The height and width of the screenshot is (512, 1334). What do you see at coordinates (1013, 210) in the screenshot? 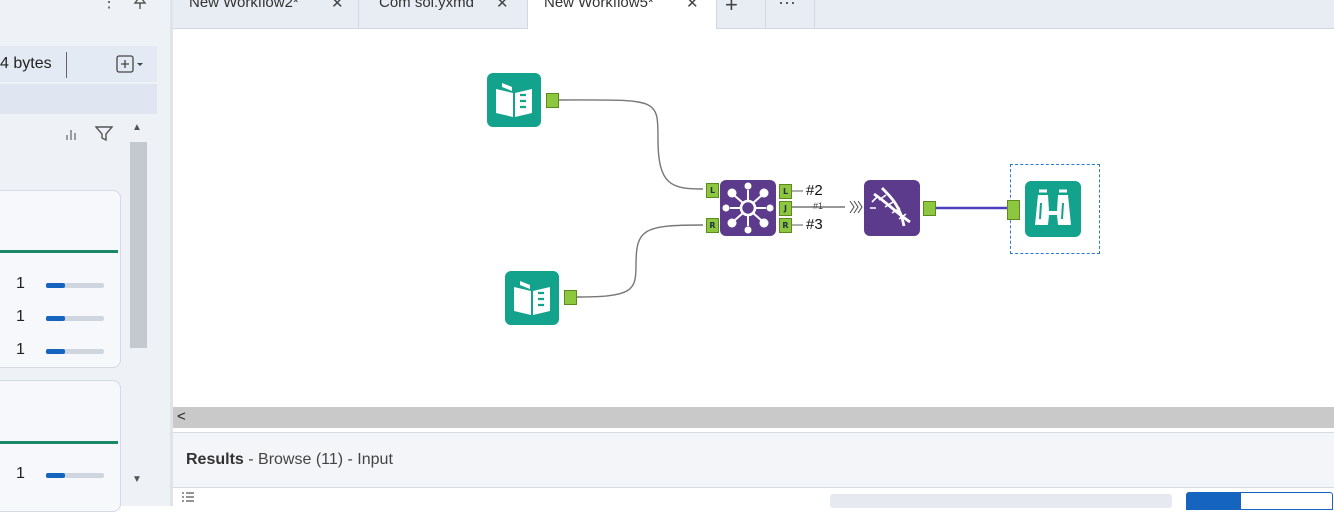
I see `browse-input-anchor` at bounding box center [1013, 210].